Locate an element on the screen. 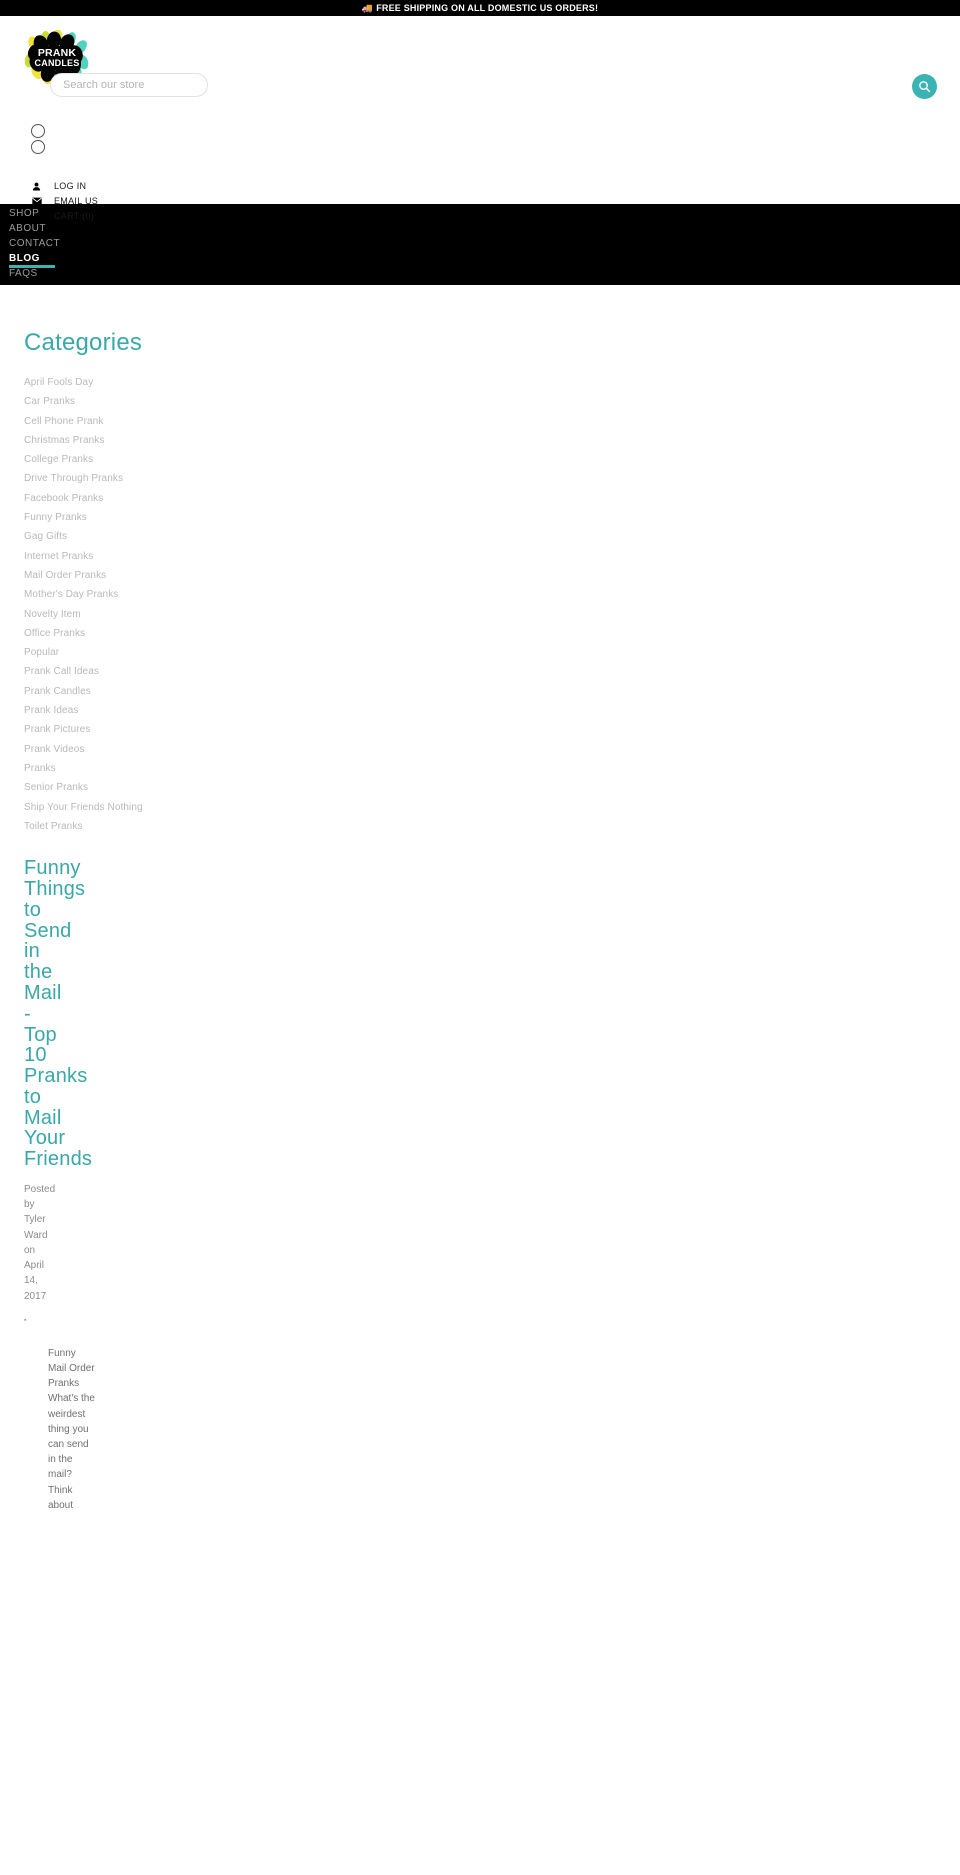 Image resolution: width=960 pixels, height=1875 pixels. broken-image-icon: ▪ is located at coordinates (25, 1320).